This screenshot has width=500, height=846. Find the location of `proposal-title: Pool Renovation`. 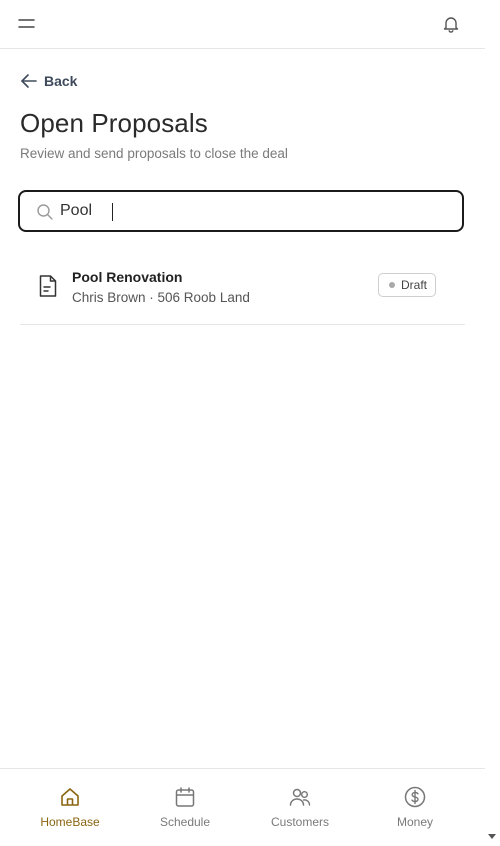

proposal-title: Pool Renovation is located at coordinates (127, 277).